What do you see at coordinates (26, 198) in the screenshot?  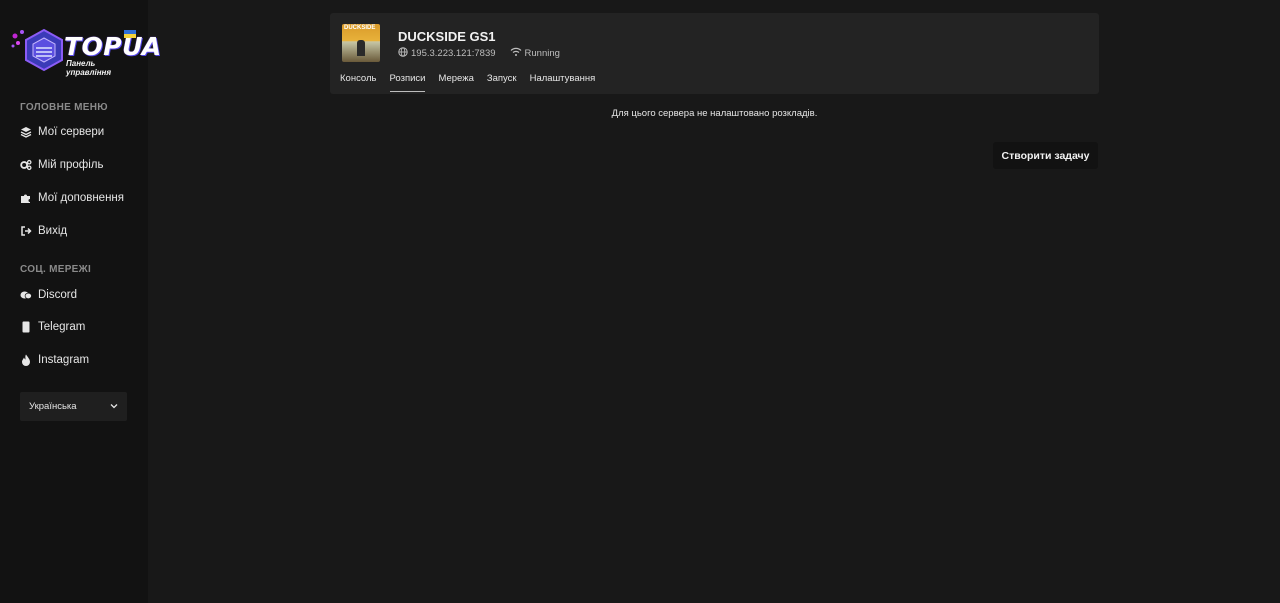 I see `puzzle-icon` at bounding box center [26, 198].